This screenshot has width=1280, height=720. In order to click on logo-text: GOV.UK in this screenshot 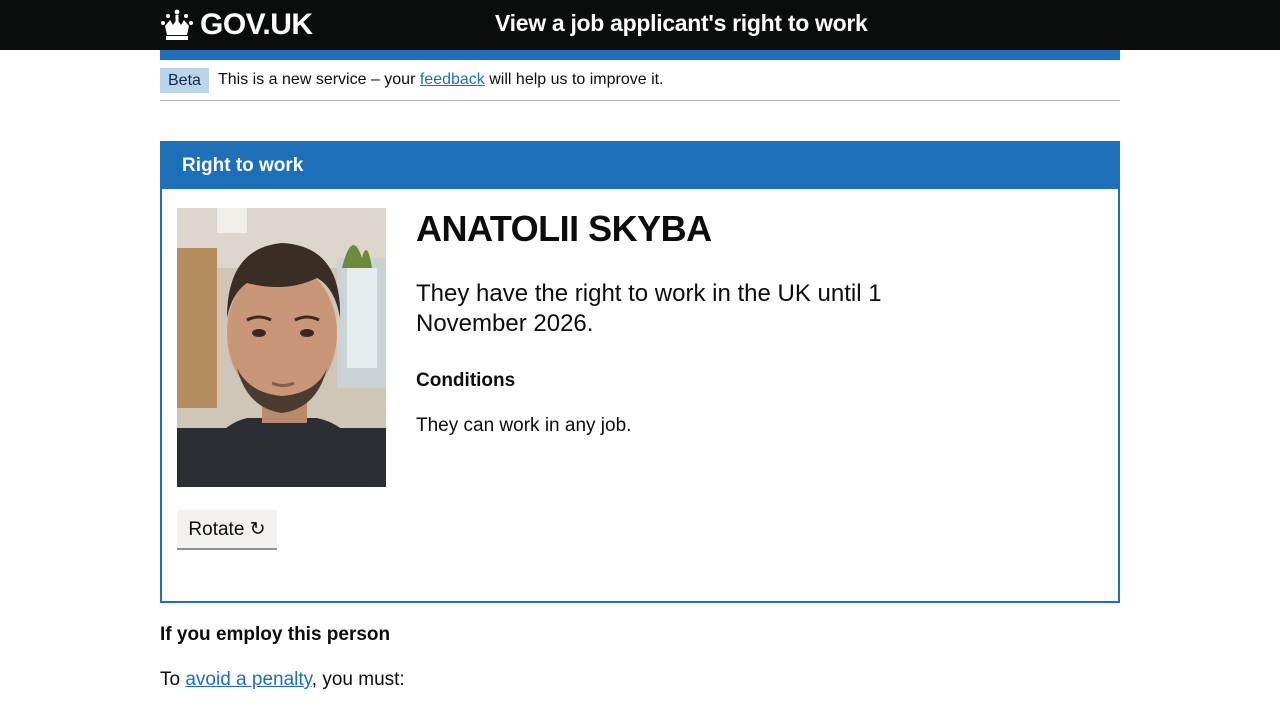, I will do `click(256, 24)`.